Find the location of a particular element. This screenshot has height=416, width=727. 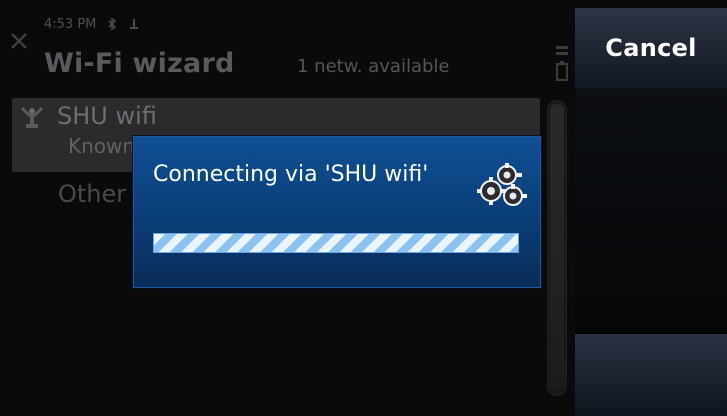

progress-fill is located at coordinates (336, 243).